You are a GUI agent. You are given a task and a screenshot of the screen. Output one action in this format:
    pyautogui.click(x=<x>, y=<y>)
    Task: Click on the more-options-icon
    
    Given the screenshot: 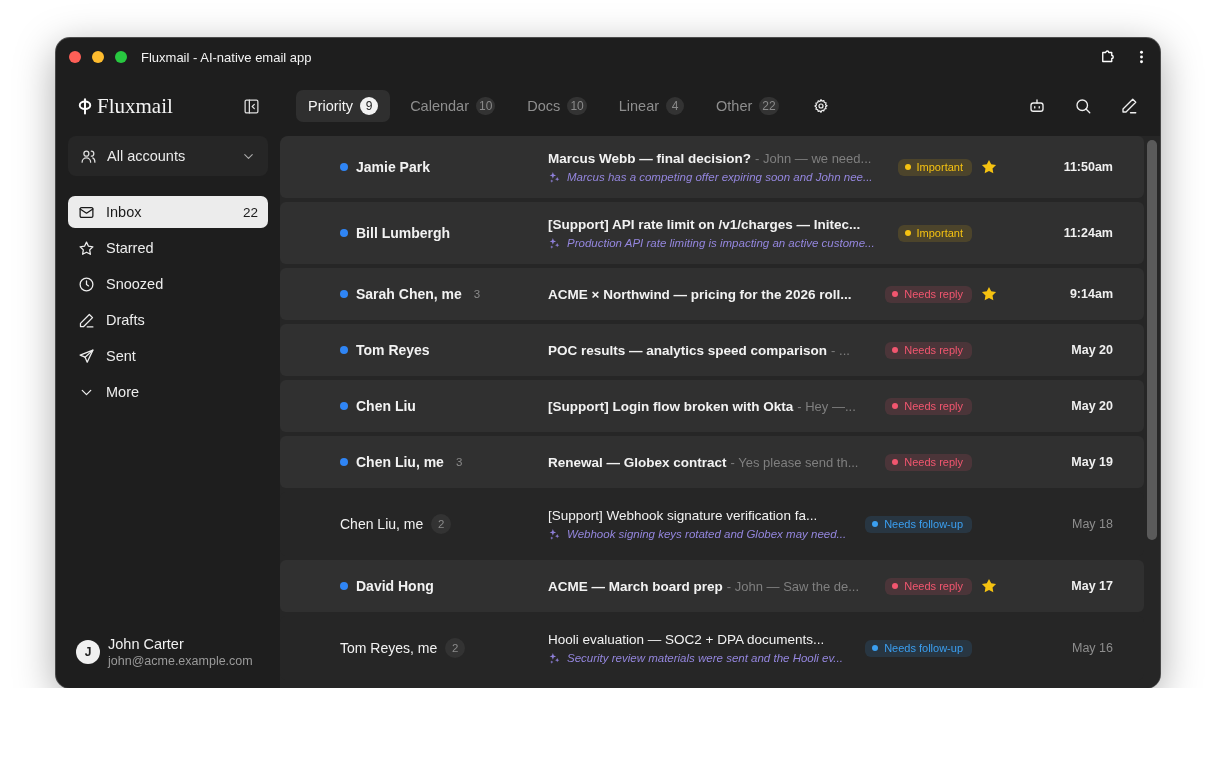 What is the action you would take?
    pyautogui.click(x=1141, y=57)
    